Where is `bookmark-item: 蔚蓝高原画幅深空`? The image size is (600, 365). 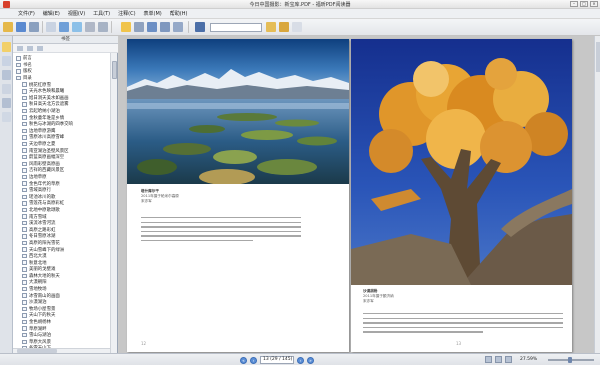
bookmark-item: 蔚蓝高原画幅深空 is located at coordinates (63, 157).